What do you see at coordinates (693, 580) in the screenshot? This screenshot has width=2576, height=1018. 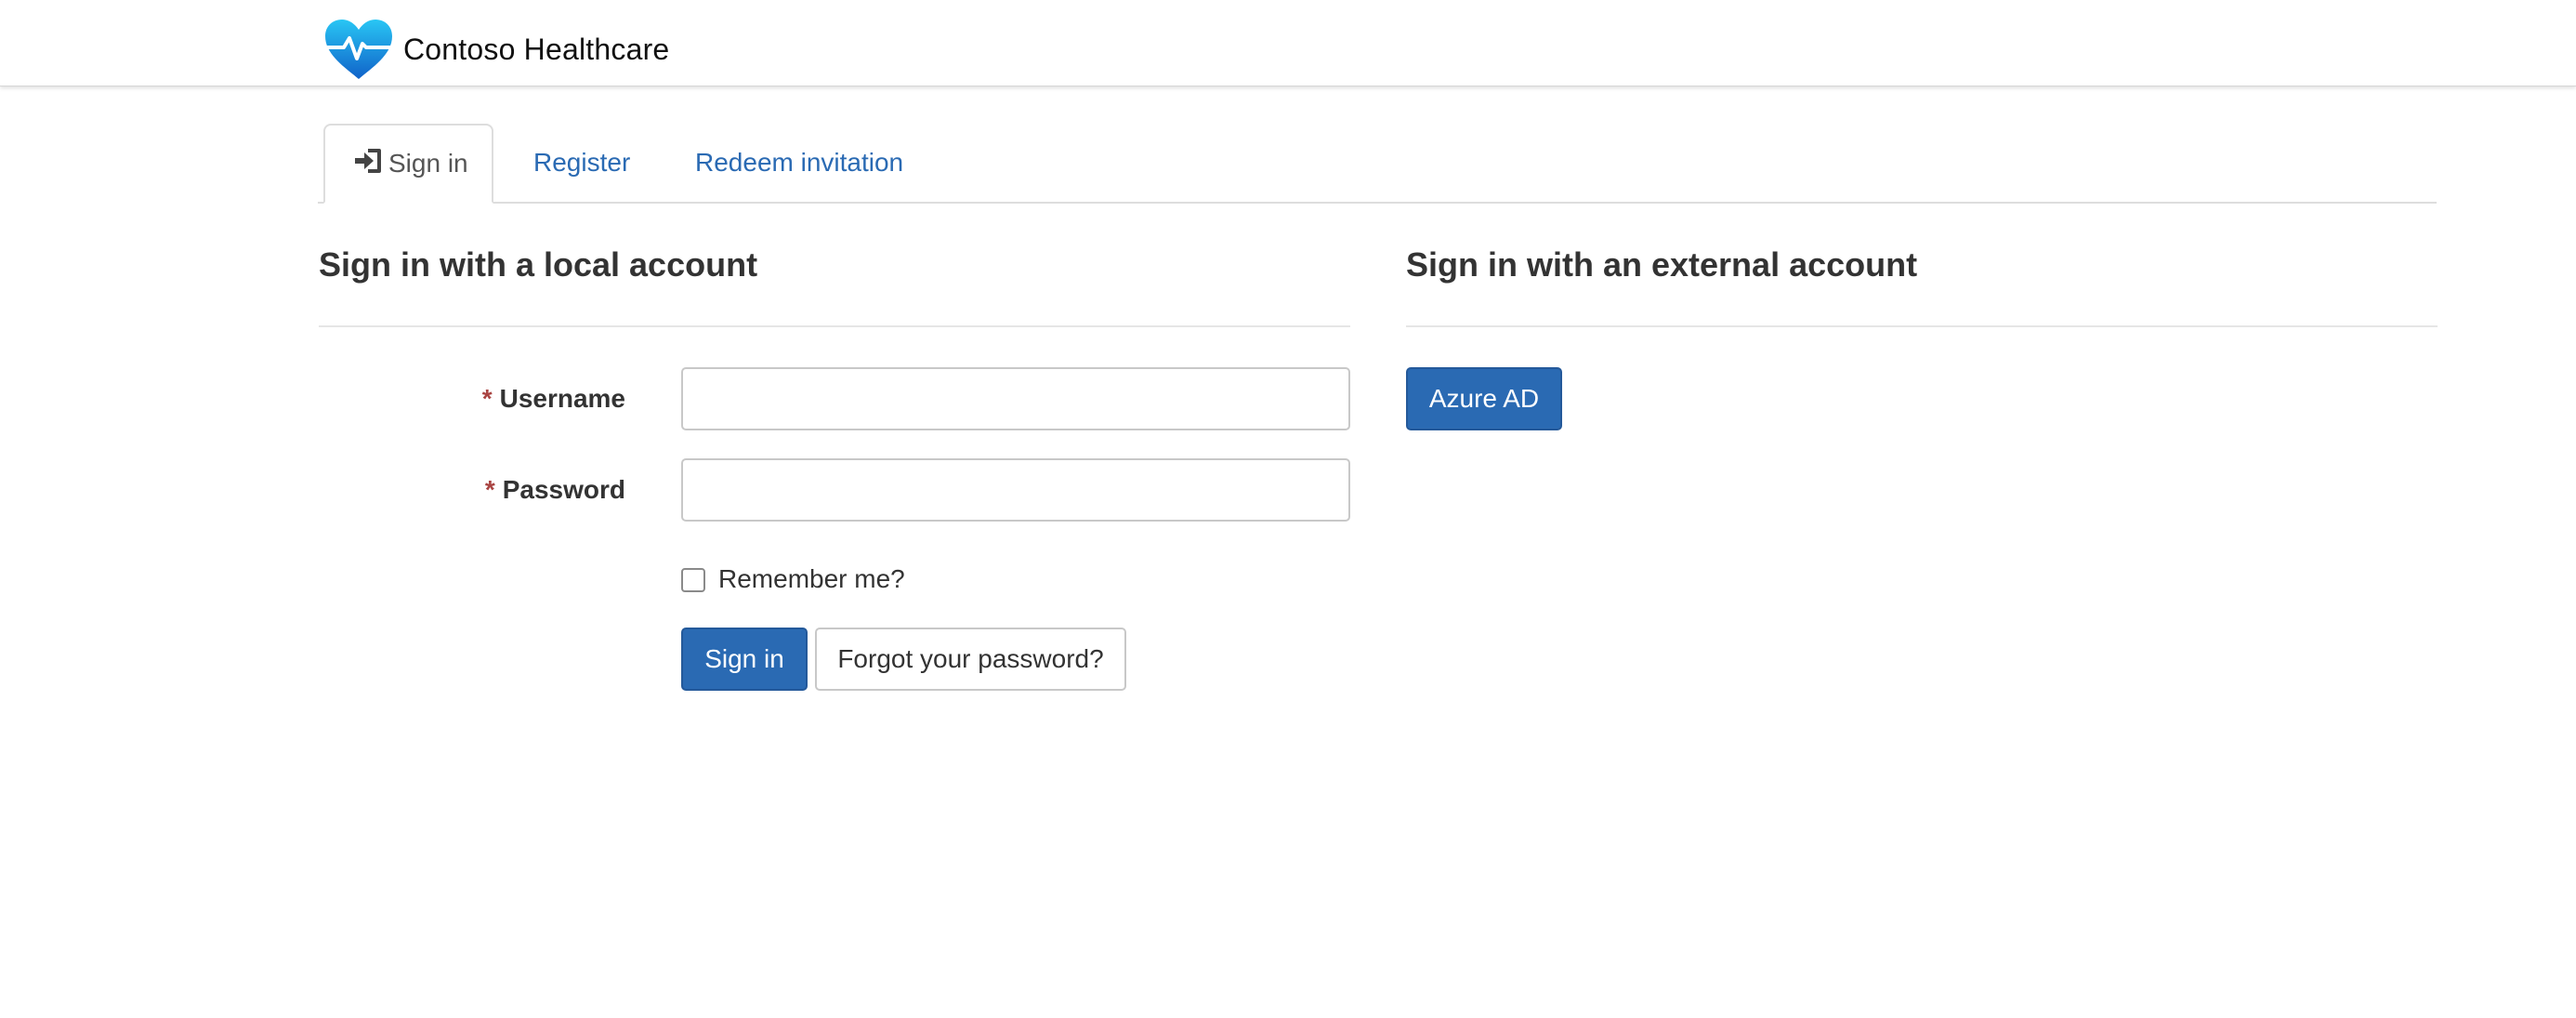 I see `remember-me-checkbox` at bounding box center [693, 580].